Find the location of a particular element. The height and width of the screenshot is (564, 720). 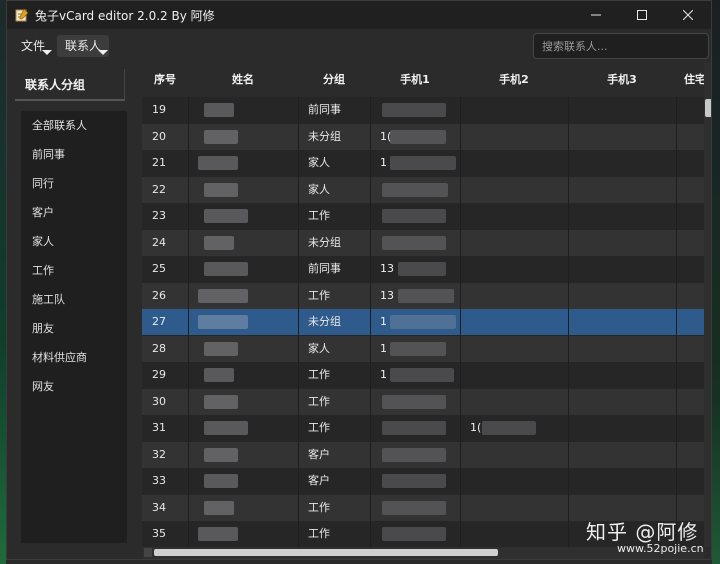

table-row: 31 工作 1( is located at coordinates (423, 428).